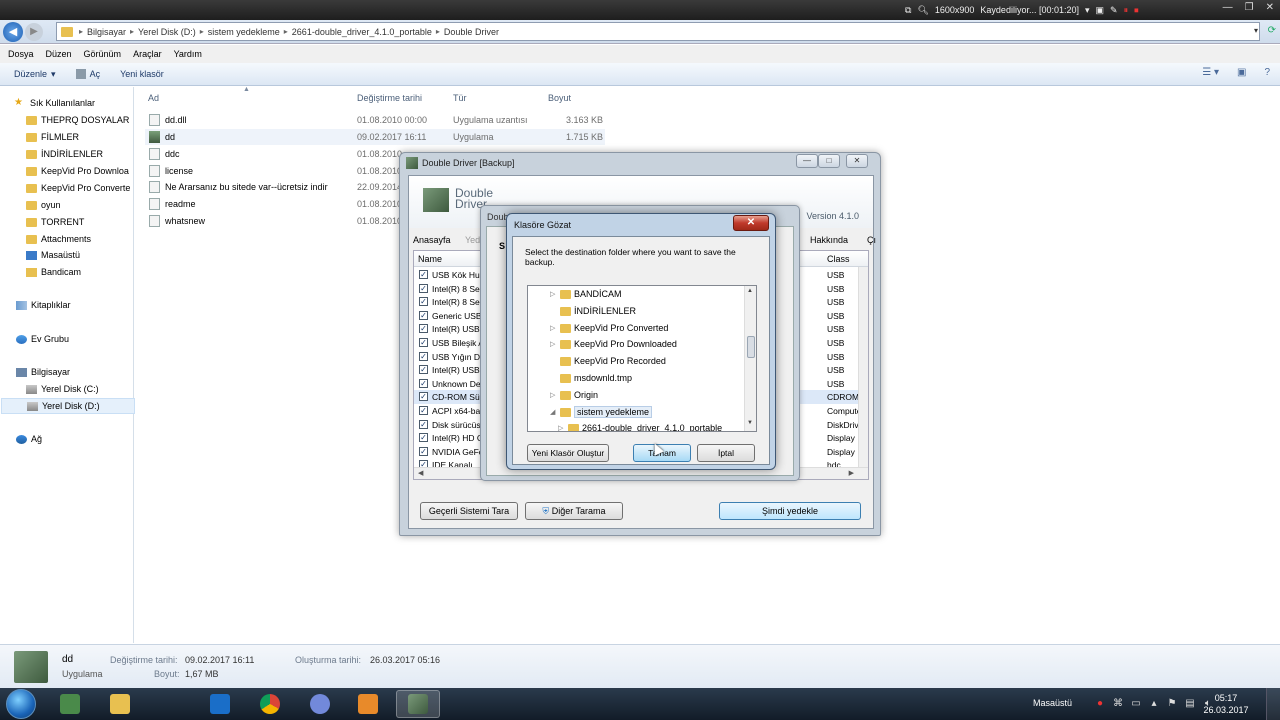 The width and height of the screenshot is (1280, 720). What do you see at coordinates (460, 98) in the screenshot?
I see `column-header-type: Tür` at bounding box center [460, 98].